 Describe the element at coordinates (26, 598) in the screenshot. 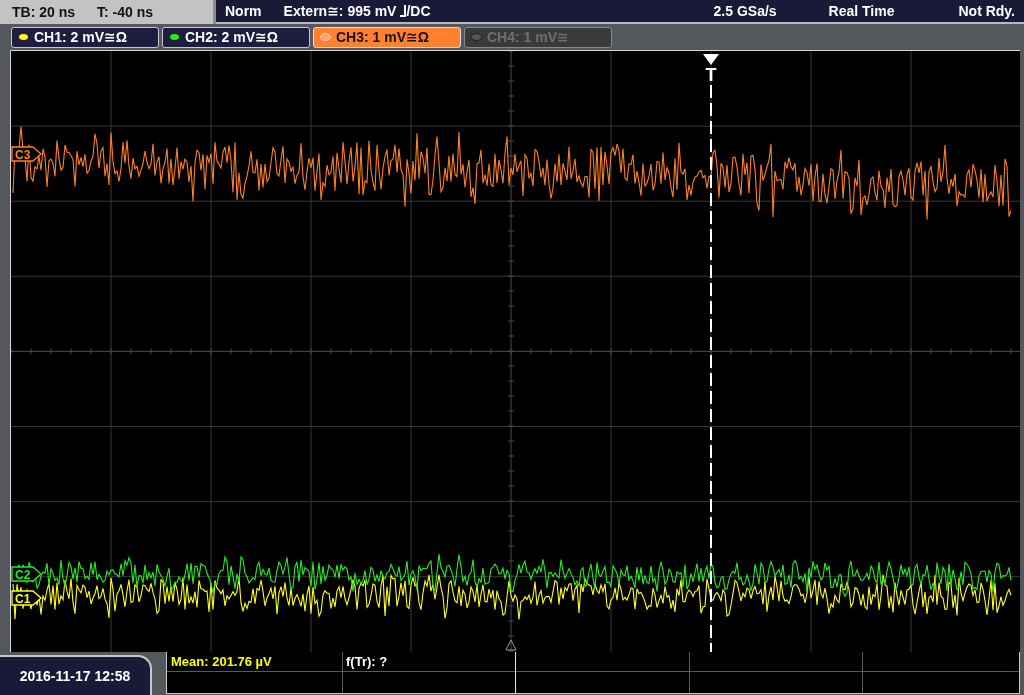

I see `channel-marker: C1` at that location.